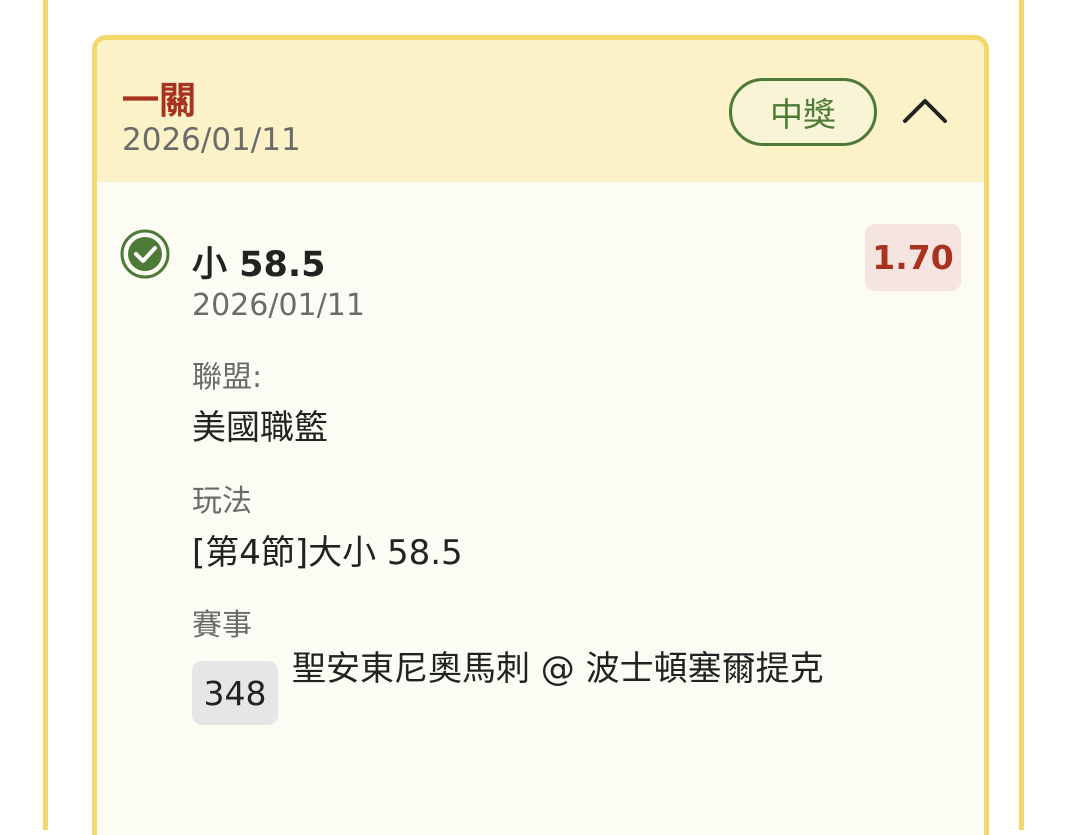 The width and height of the screenshot is (1080, 835). Describe the element at coordinates (235, 693) in the screenshot. I see `match-number-badge: 348` at that location.